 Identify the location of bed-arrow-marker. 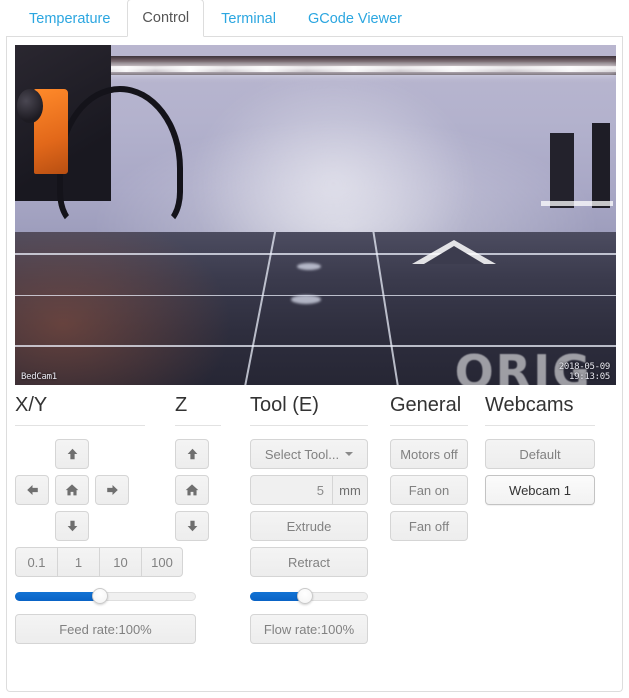
(453, 251).